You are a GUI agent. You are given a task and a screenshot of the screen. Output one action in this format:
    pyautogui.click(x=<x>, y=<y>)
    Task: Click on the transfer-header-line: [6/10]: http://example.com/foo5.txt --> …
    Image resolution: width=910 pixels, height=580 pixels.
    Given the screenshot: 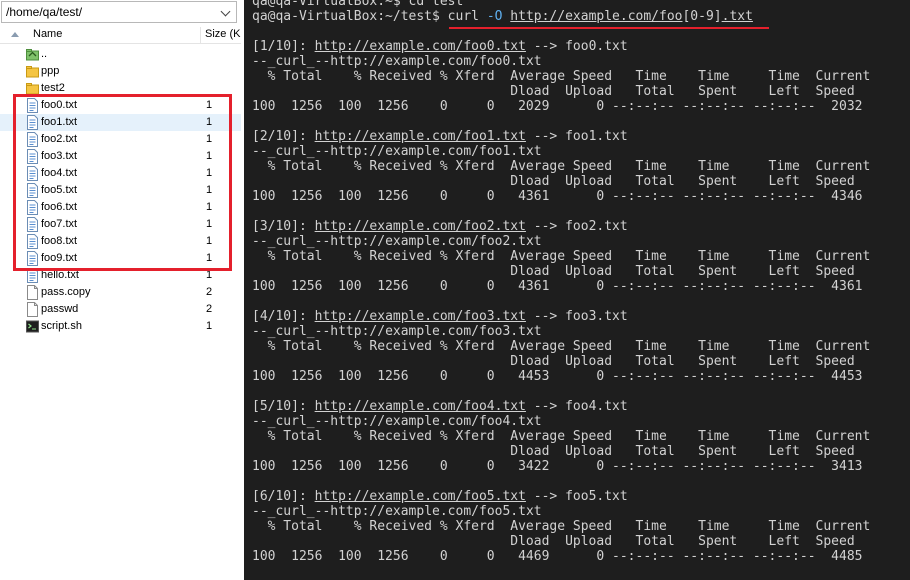 What is the action you would take?
    pyautogui.click(x=581, y=496)
    